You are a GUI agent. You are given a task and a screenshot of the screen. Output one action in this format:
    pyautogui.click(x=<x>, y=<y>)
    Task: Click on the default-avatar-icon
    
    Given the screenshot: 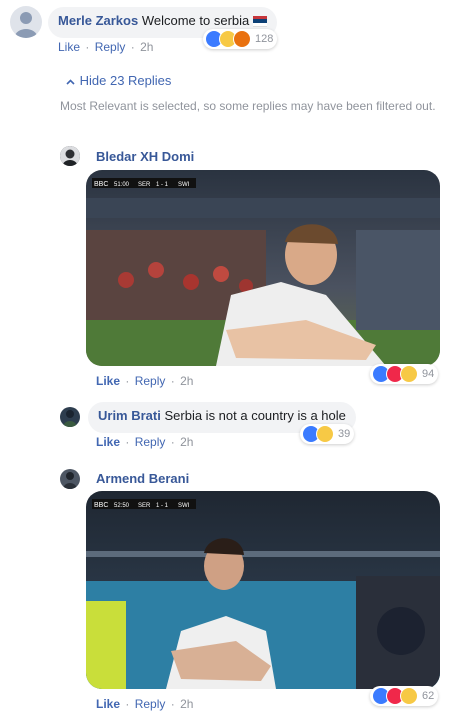 What is the action you would take?
    pyautogui.click(x=26, y=25)
    